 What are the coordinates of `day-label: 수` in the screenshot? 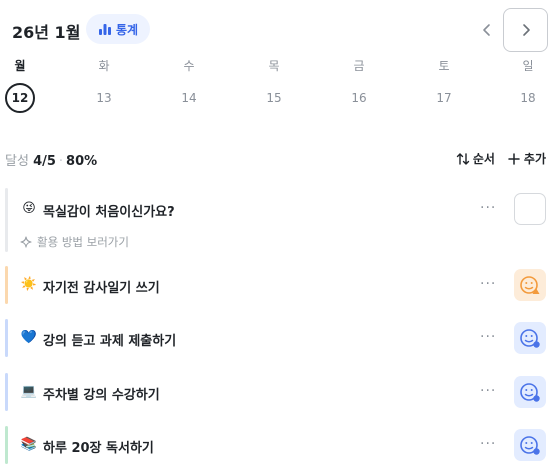 It's located at (189, 66).